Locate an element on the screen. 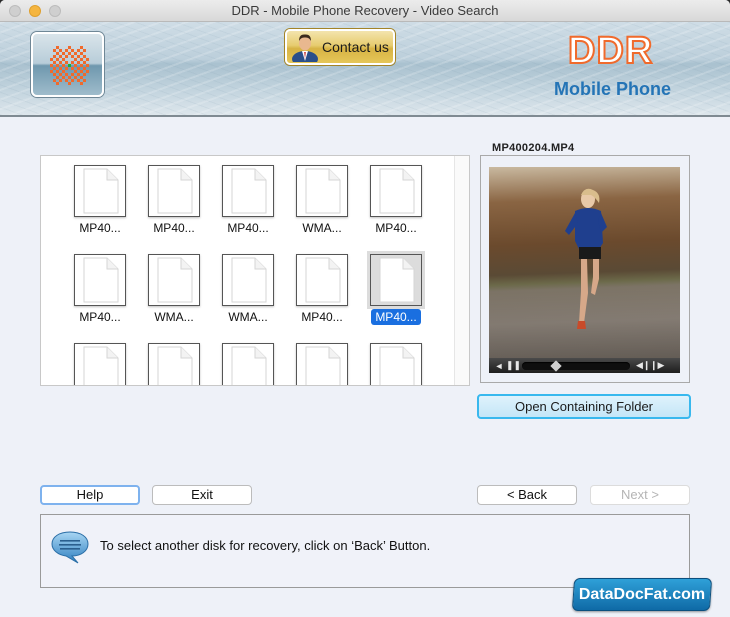 The width and height of the screenshot is (730, 617). contact-us-button: Contact us is located at coordinates (340, 47).